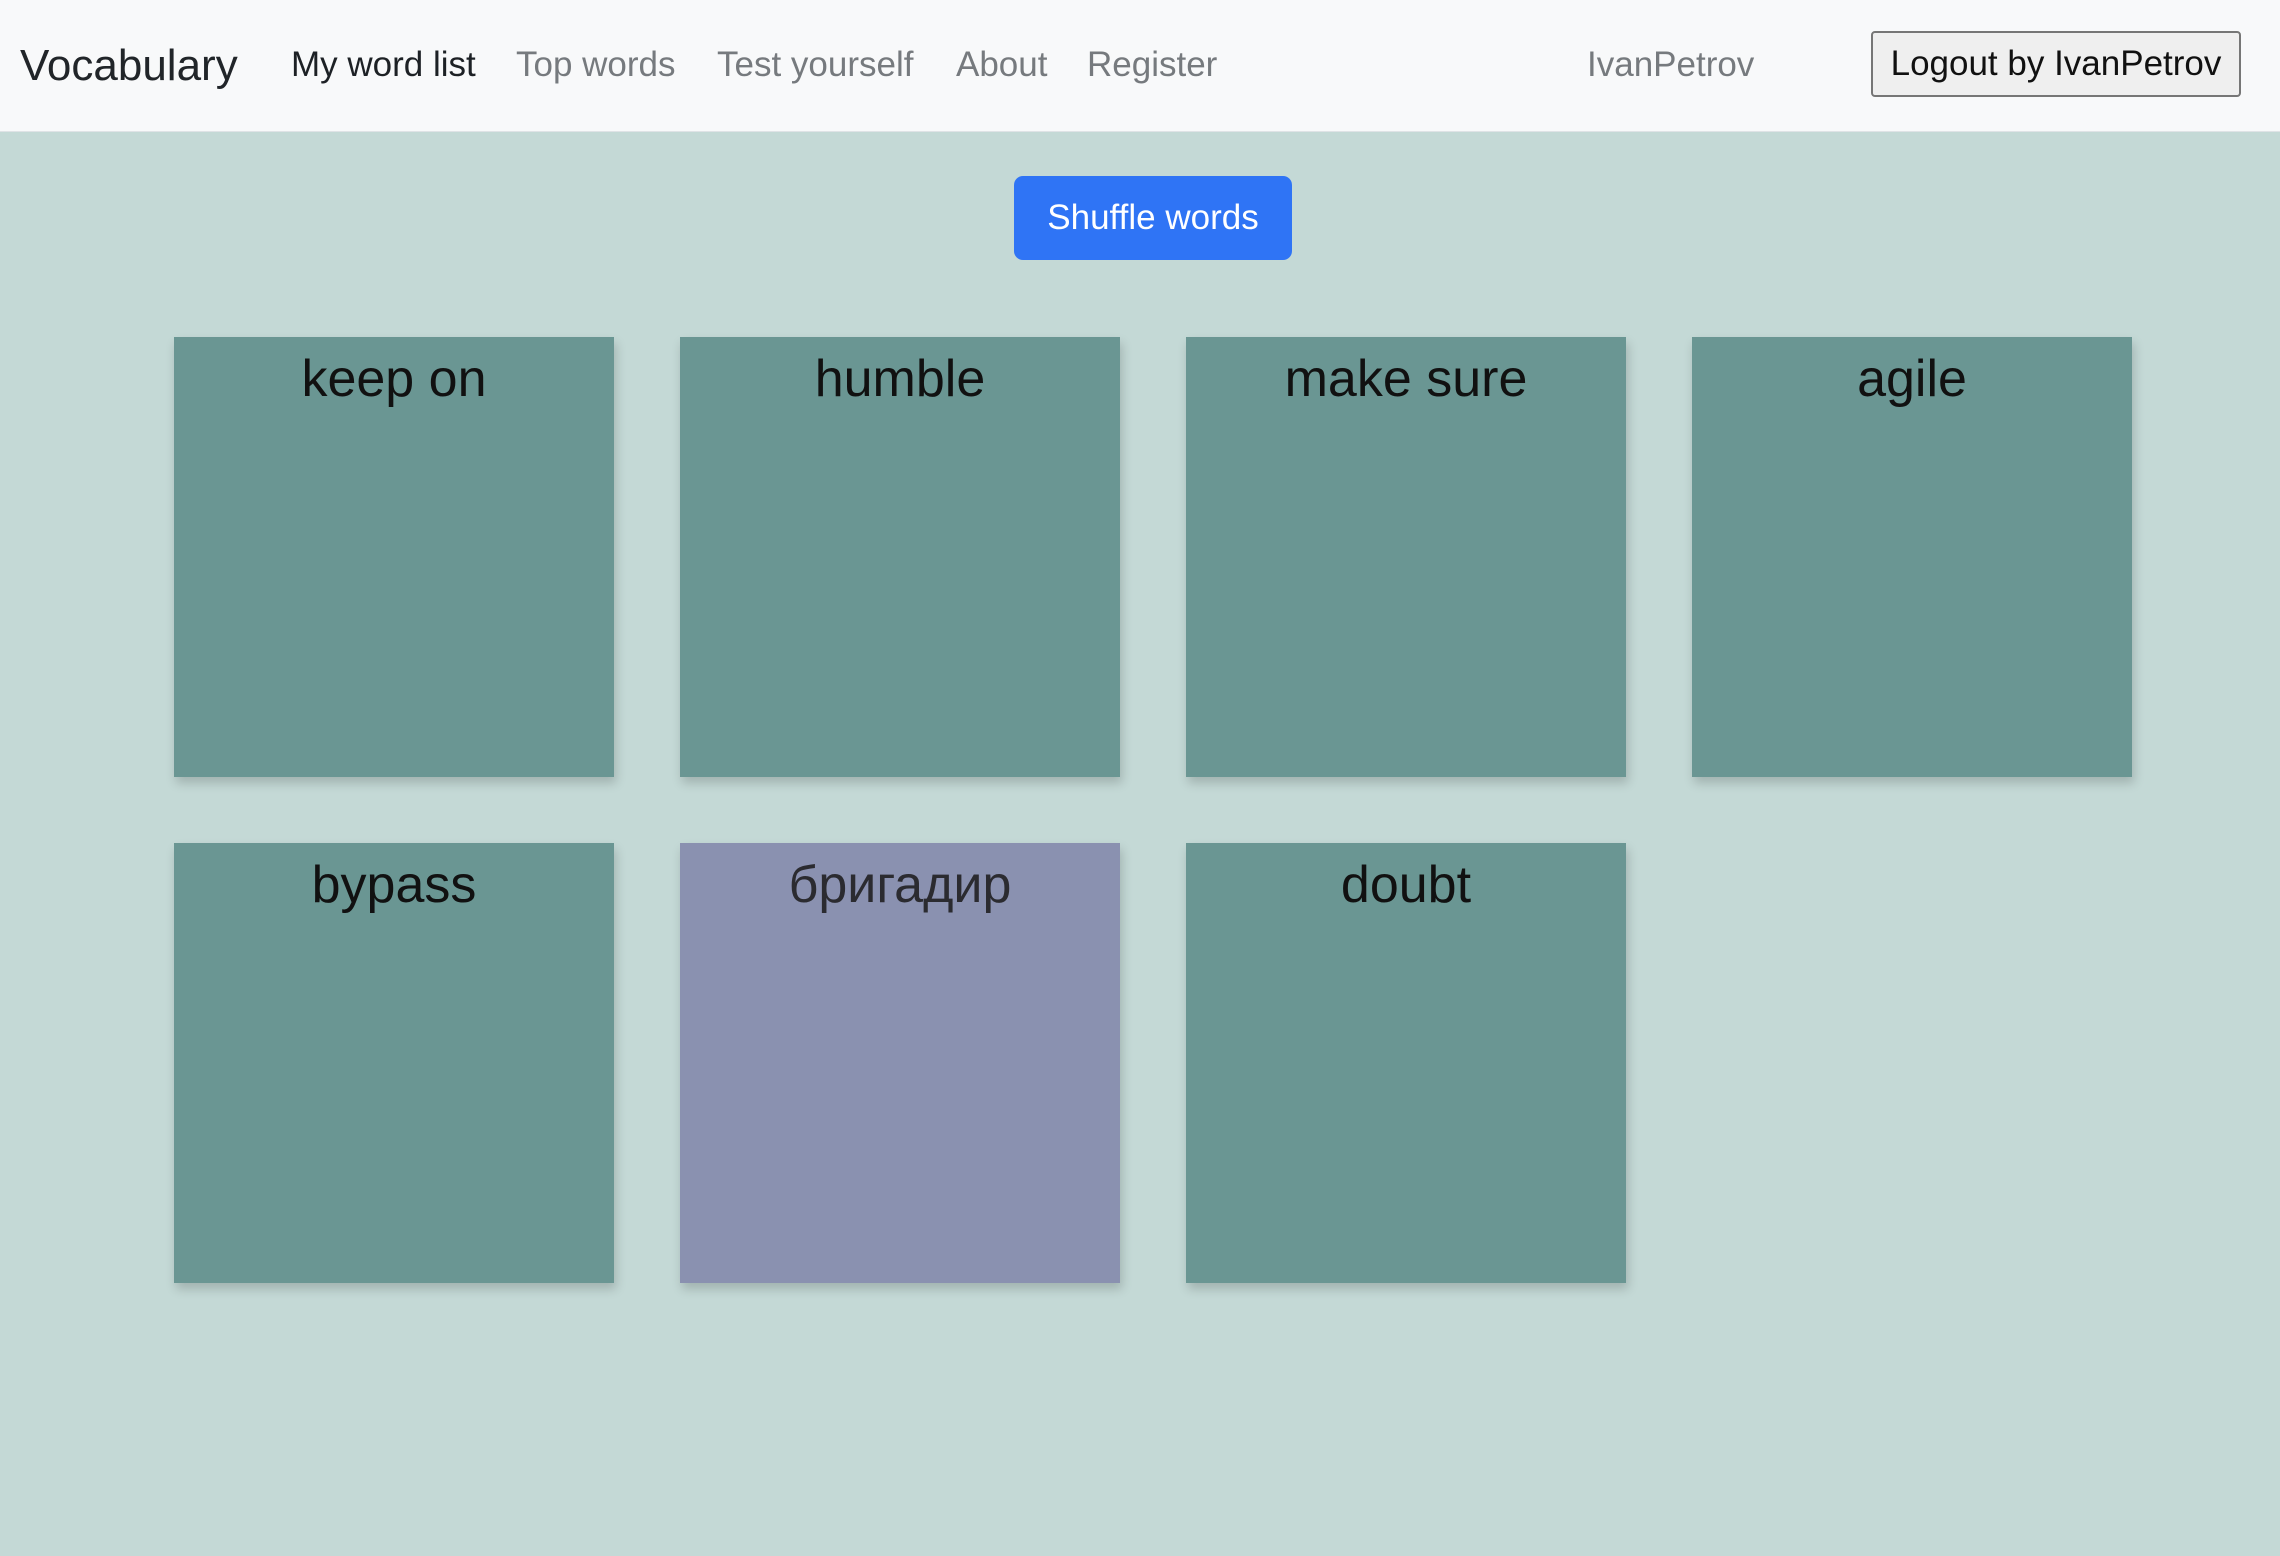 Image resolution: width=2280 pixels, height=1556 pixels. What do you see at coordinates (900, 1063) in the screenshot?
I see `word-card: бригадир` at bounding box center [900, 1063].